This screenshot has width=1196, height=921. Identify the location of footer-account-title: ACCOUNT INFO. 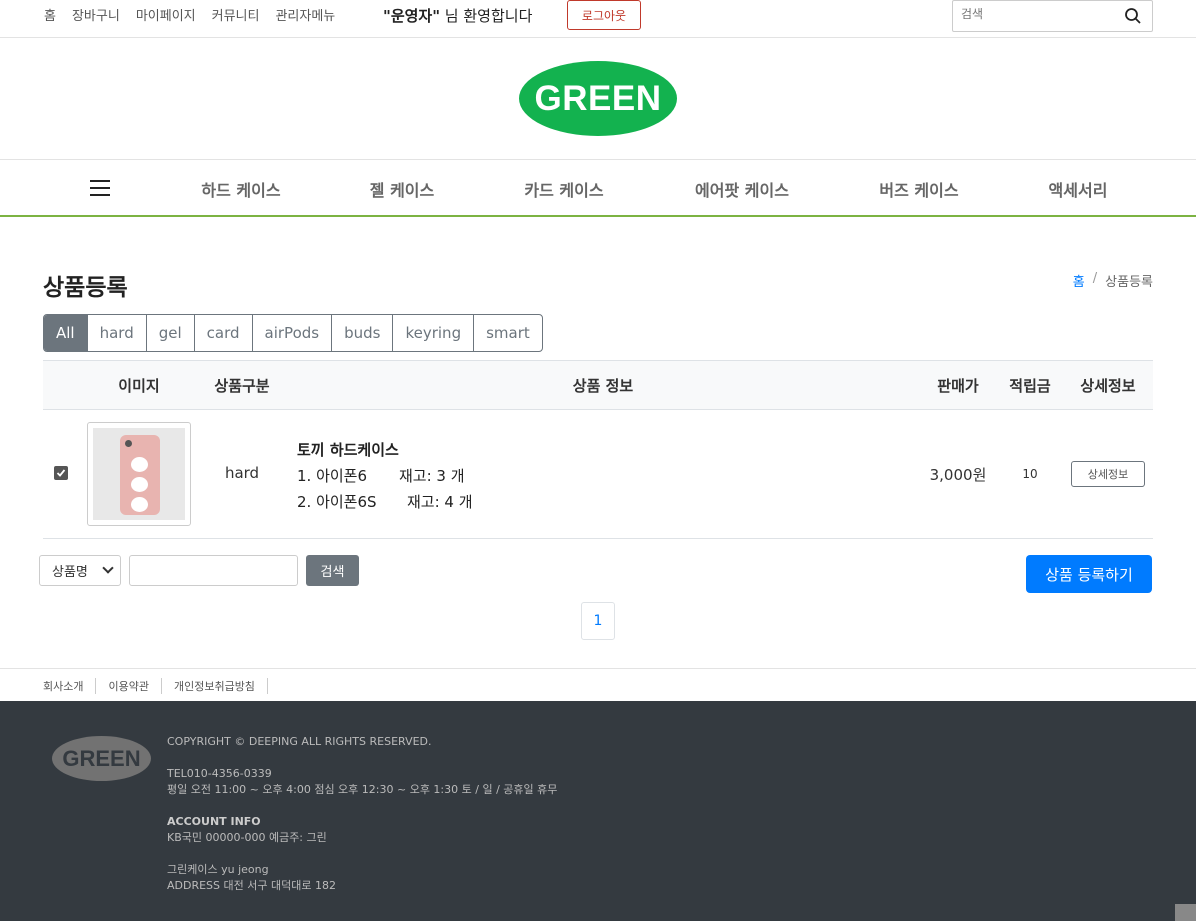
(214, 821).